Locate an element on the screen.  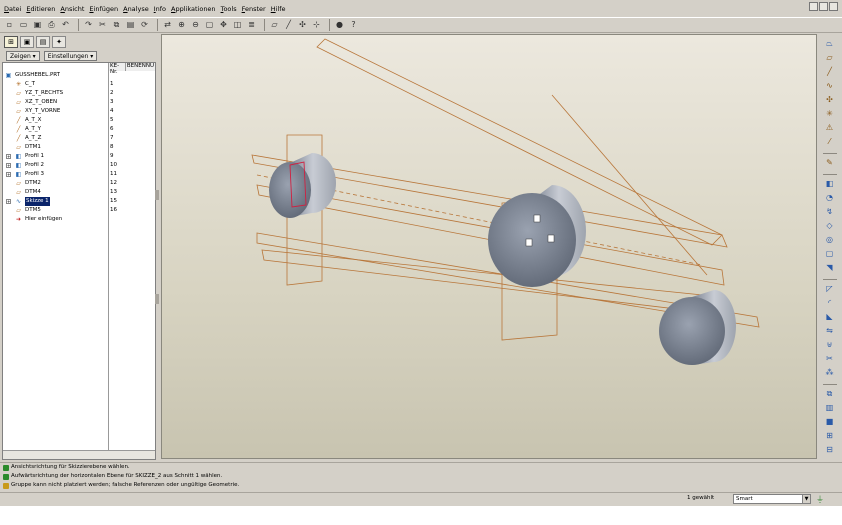
menu-item-4: Analyse is located at coordinates (136, 9).